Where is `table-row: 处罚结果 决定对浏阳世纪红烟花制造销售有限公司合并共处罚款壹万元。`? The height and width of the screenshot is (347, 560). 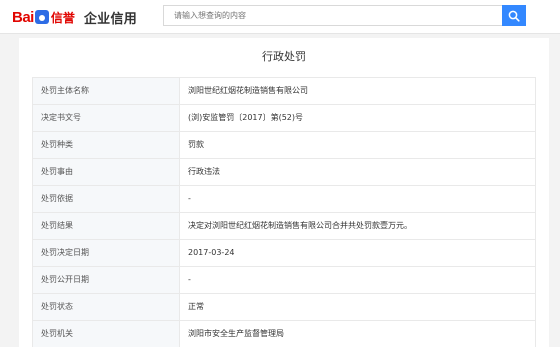
table-row: 处罚结果 决定对浏阳世纪红烟花制造销售有限公司合并共处罚款壹万元。 is located at coordinates (284, 226).